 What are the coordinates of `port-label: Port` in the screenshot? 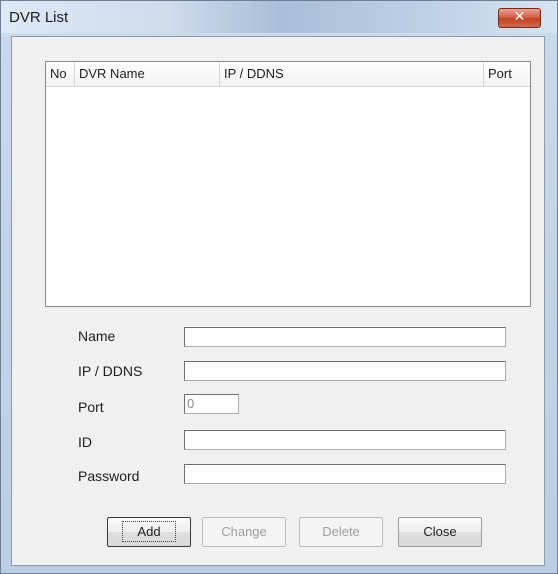 It's located at (91, 407).